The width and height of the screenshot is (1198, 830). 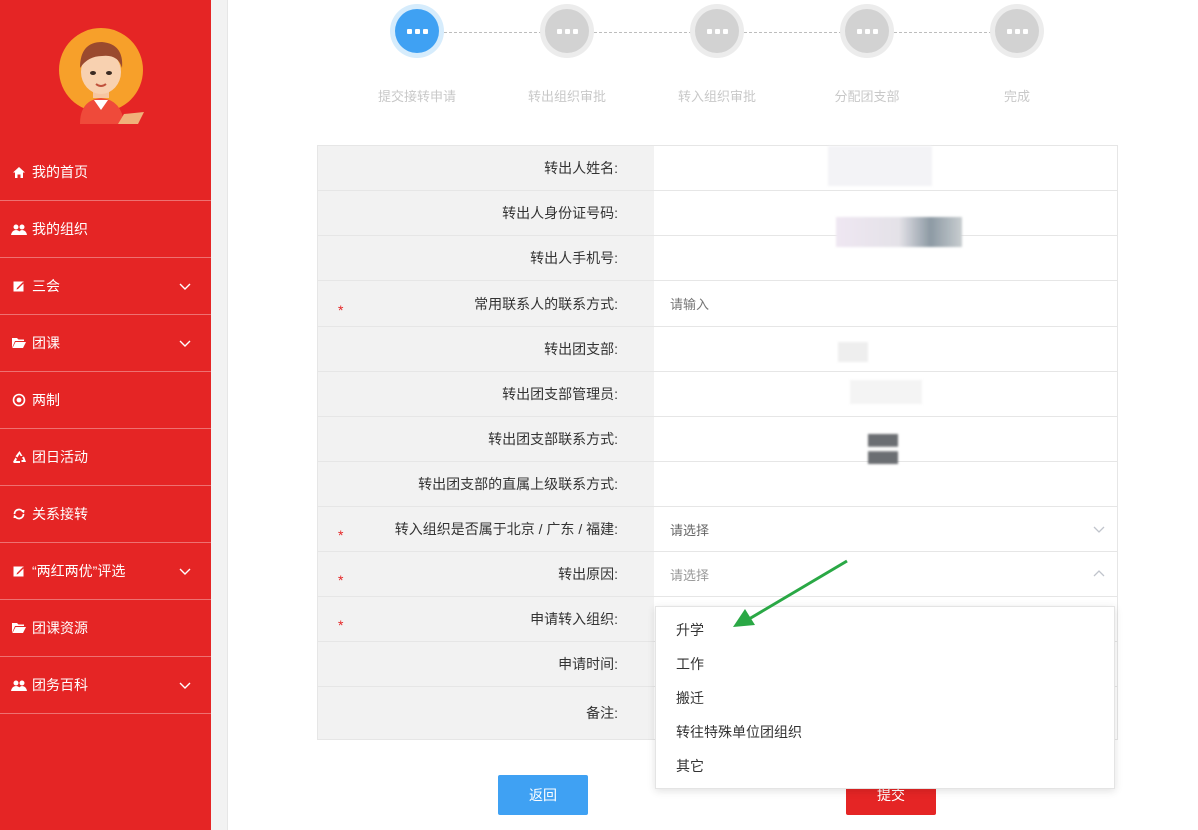 What do you see at coordinates (602, 713) in the screenshot?
I see `field-label: 备注:` at bounding box center [602, 713].